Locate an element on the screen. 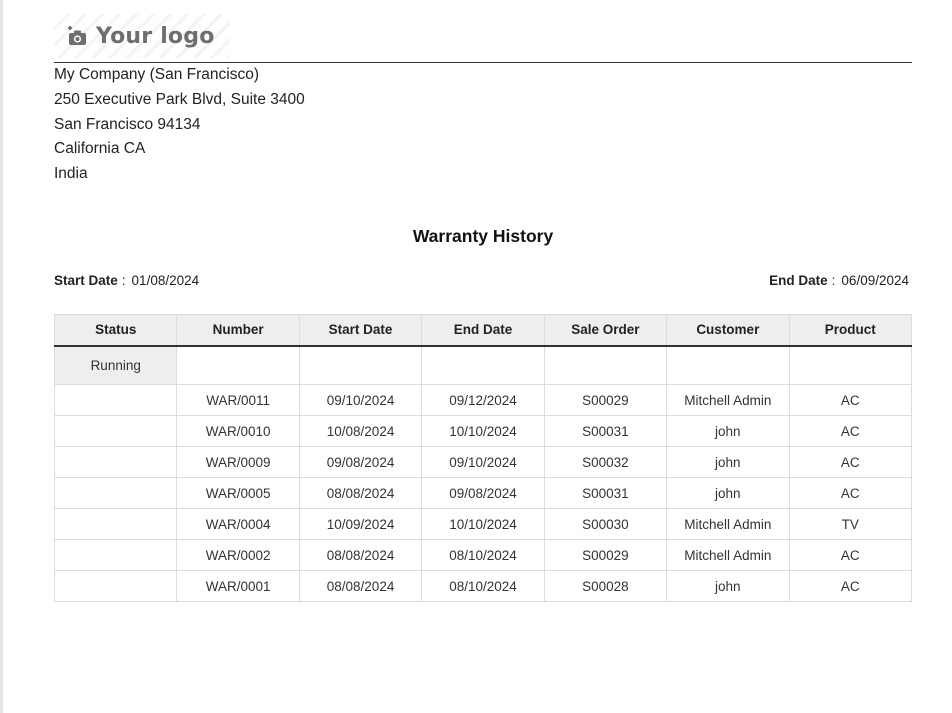 The image size is (952, 713). number-cell: WAR/0005 is located at coordinates (238, 493).